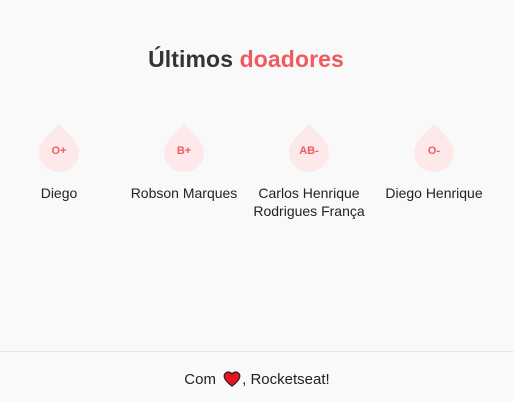  I want to click on blood-type: O+, so click(59, 151).